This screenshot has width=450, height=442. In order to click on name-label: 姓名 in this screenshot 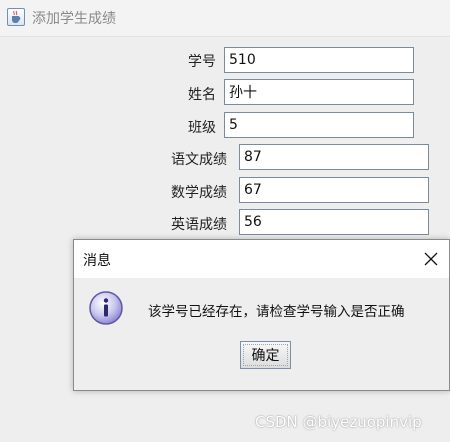, I will do `click(202, 95)`.